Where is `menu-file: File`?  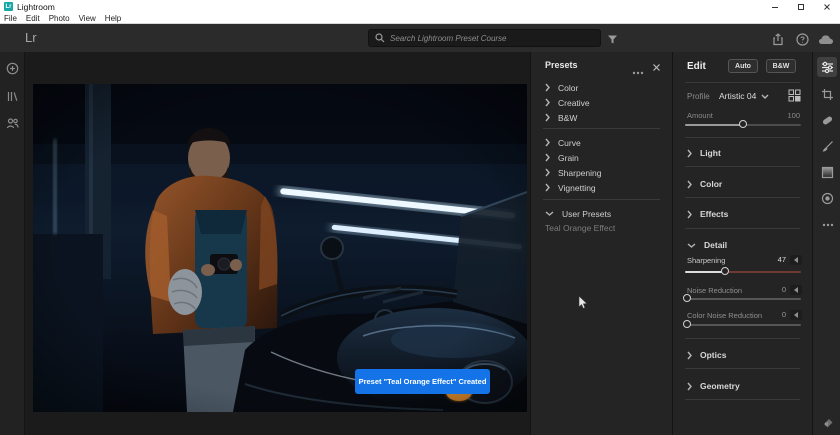
menu-file: File is located at coordinates (10, 18).